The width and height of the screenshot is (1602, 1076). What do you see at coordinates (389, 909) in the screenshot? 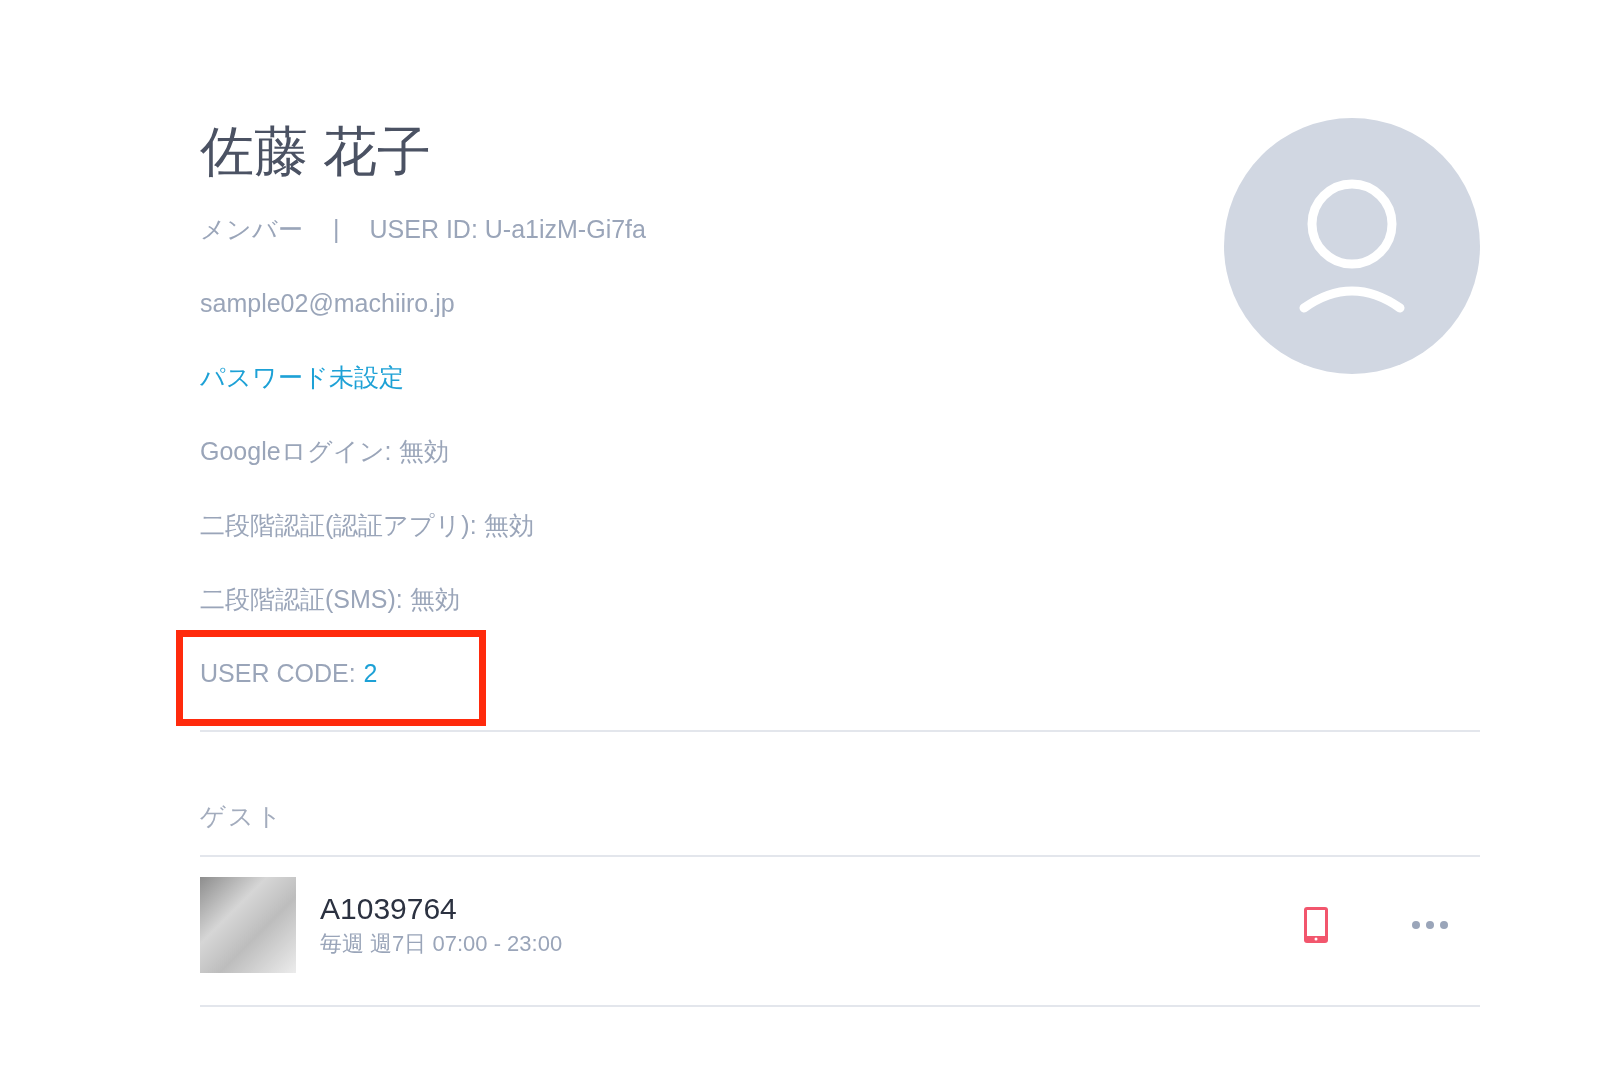
I see `guest-title: A1039764` at bounding box center [389, 909].